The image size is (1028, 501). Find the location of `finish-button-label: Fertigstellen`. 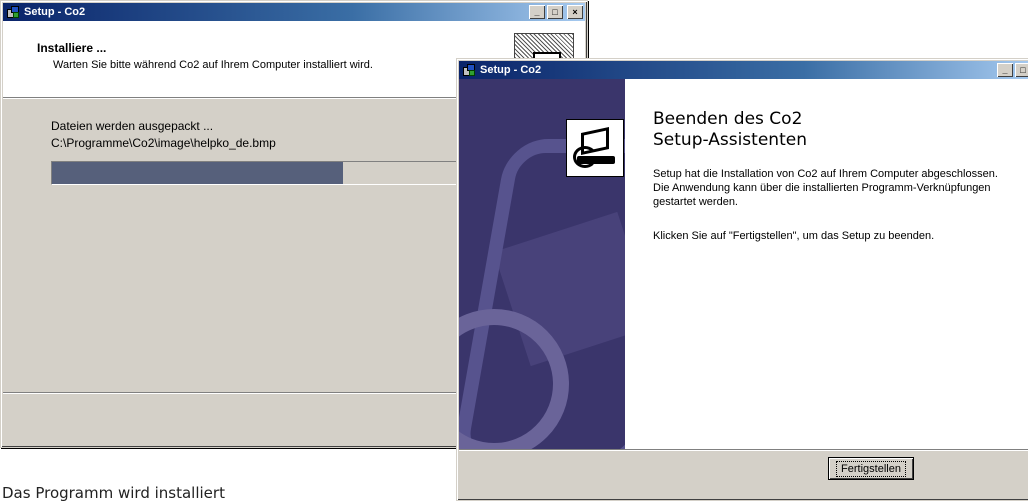

finish-button-label: Fertigstellen is located at coordinates (871, 468).